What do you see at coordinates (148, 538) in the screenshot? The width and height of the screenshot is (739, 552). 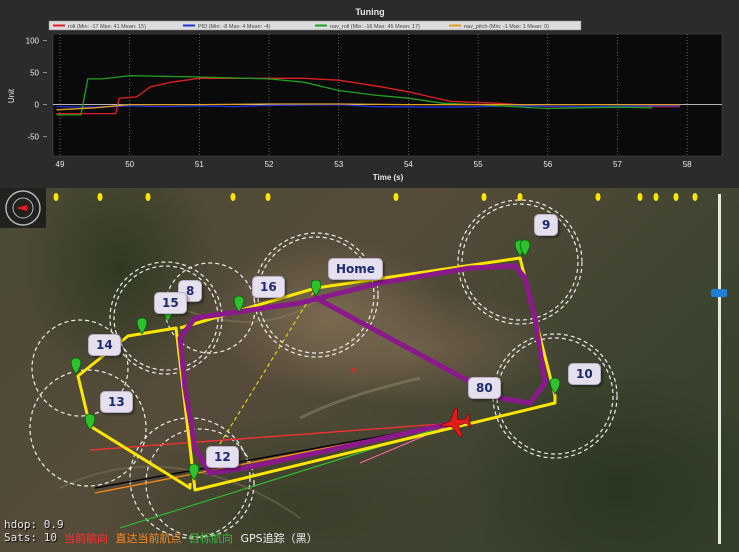 I see `legend-bearing-to-waypoint: 直达当前航点` at bounding box center [148, 538].